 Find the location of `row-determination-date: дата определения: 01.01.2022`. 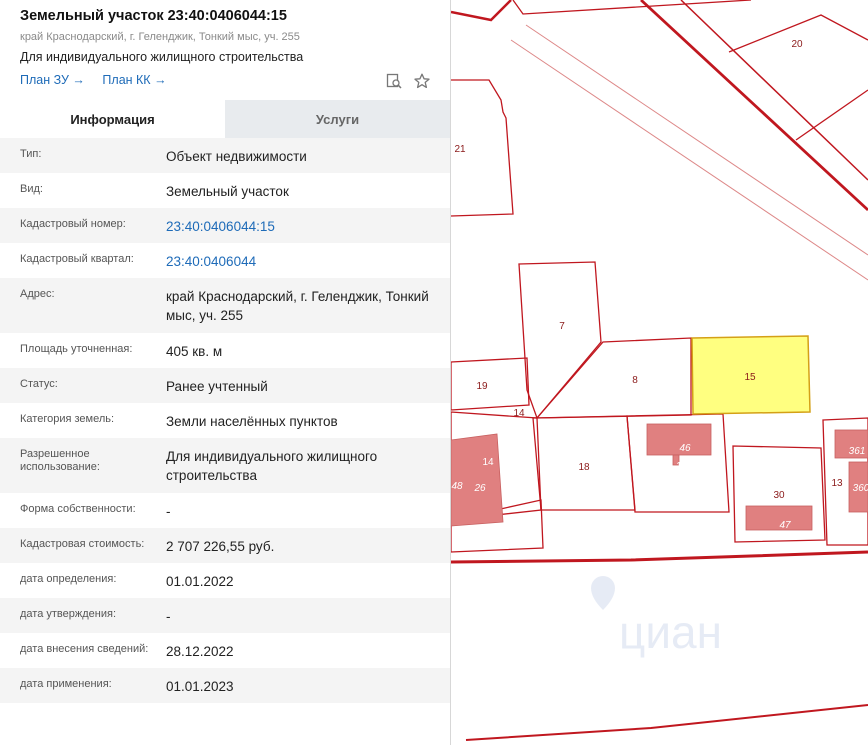

row-determination-date: дата определения: 01.01.2022 is located at coordinates (225, 580).